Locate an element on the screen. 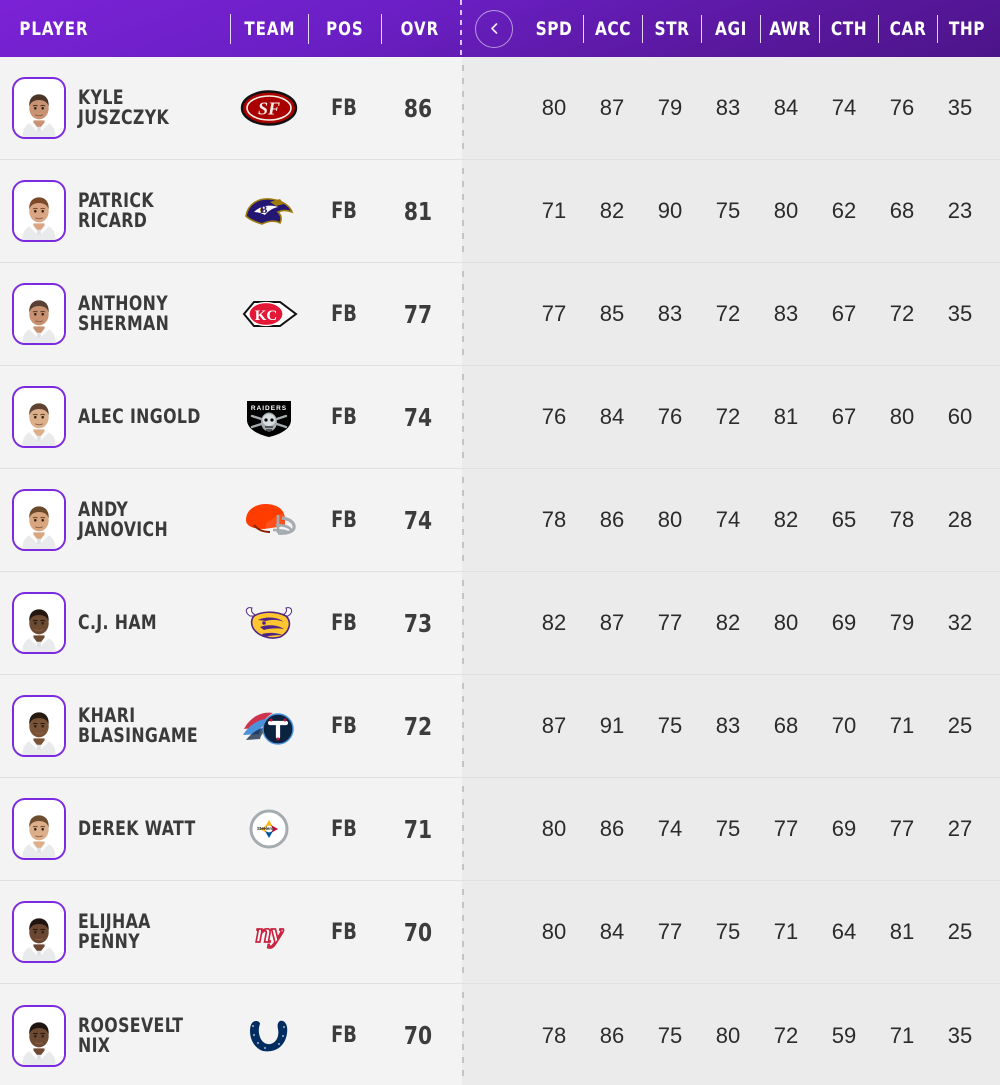 The width and height of the screenshot is (1000, 1085). stat-value-acc: 84 is located at coordinates (612, 416).